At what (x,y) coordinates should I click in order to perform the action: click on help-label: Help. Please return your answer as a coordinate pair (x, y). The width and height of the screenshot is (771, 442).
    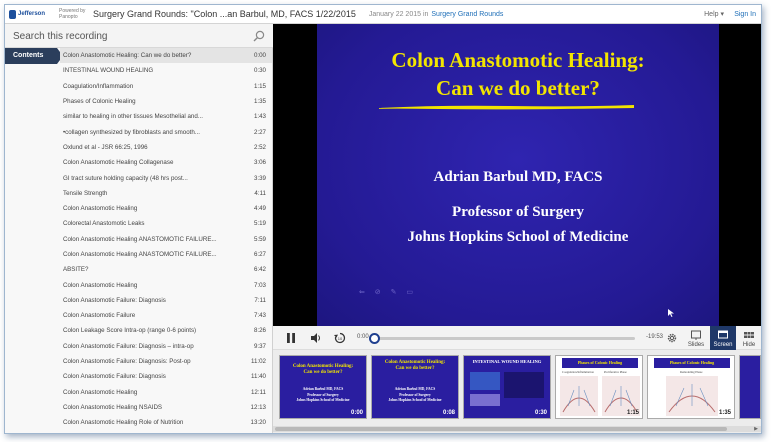
    Looking at the image, I should click on (711, 14).